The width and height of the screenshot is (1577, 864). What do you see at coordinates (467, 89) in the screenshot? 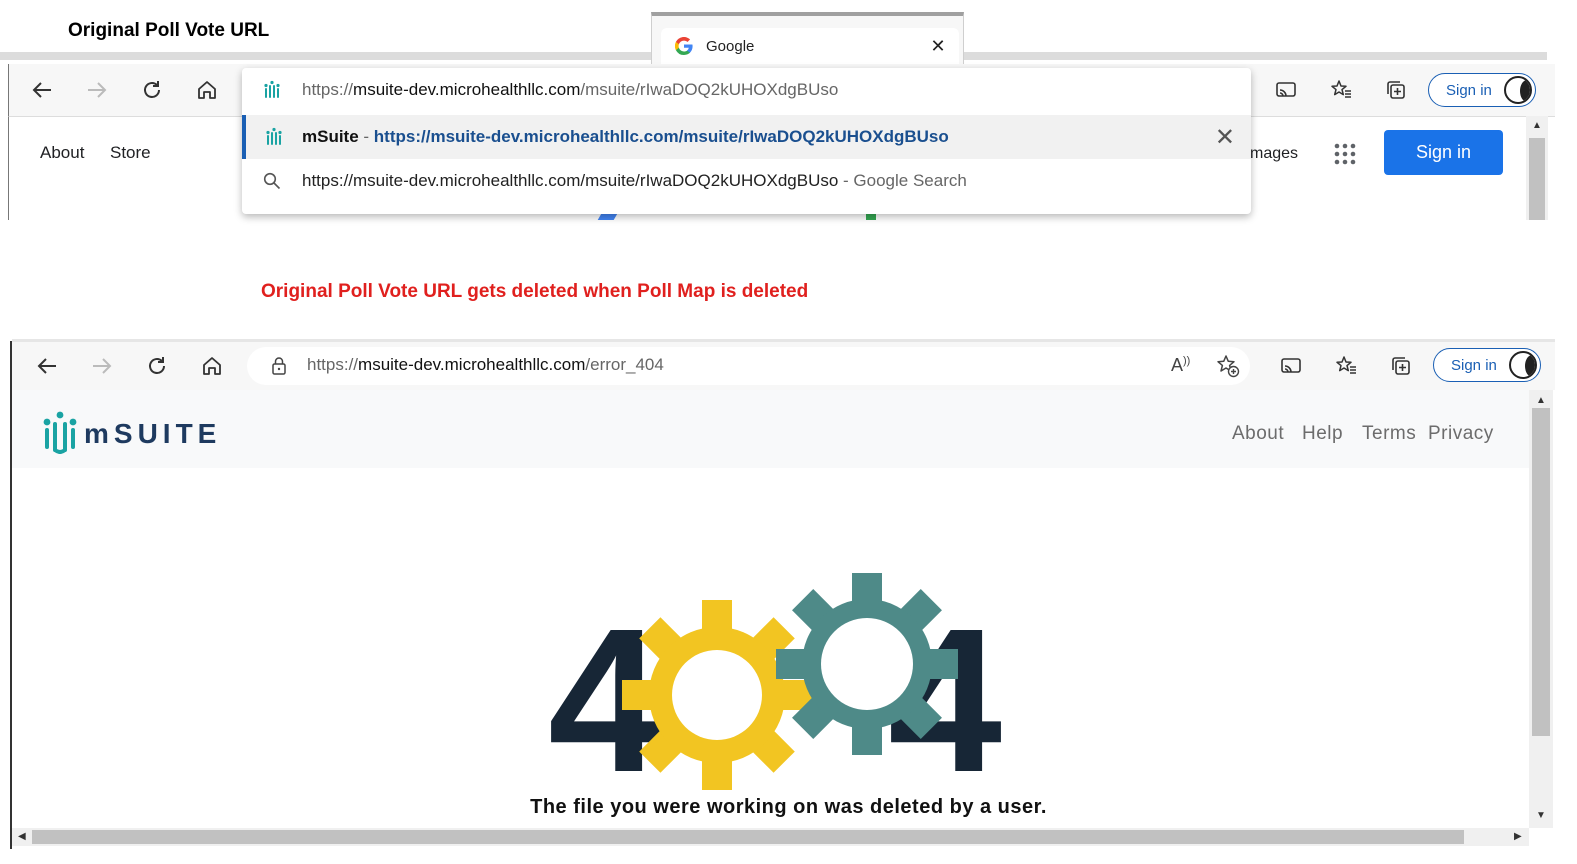
I see `omnibox-url-domain: msuite-dev.microhealthllc.com` at bounding box center [467, 89].